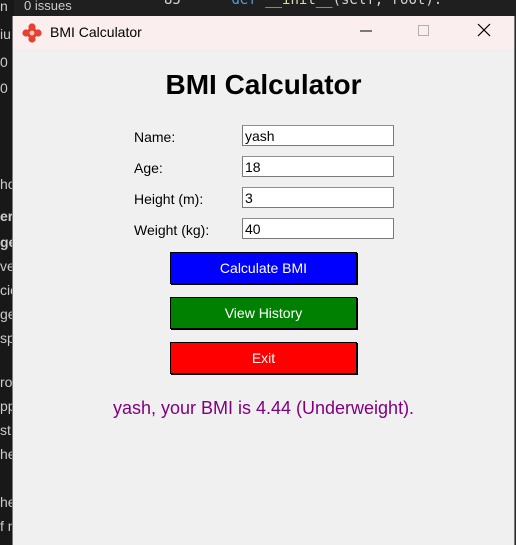 This screenshot has height=545, width=516. I want to click on maximize-icon, so click(424, 33).